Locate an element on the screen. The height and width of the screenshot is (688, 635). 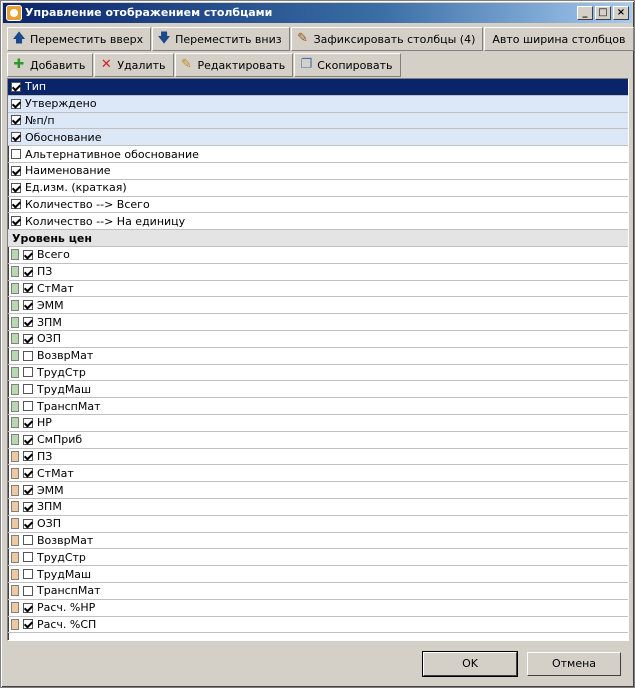
toolbar1-button-3: Авто ширина столбцов is located at coordinates (559, 39).